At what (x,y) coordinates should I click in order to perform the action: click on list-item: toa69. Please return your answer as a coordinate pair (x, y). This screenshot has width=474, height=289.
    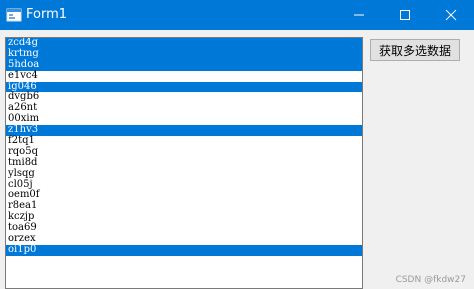
    Looking at the image, I should click on (184, 228).